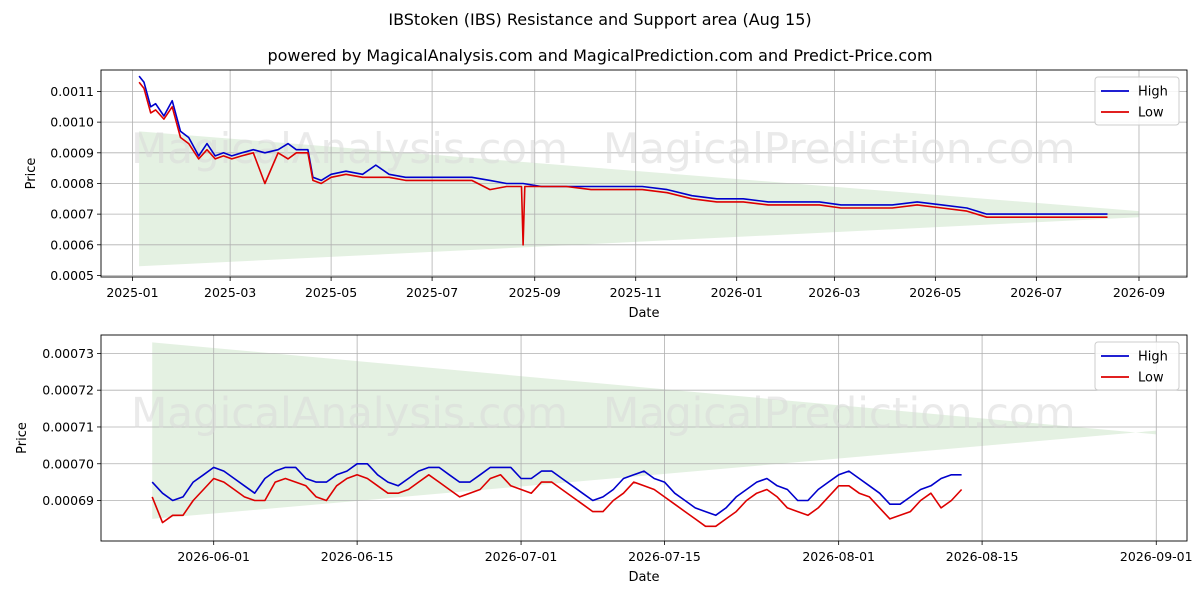 The image size is (1200, 600). I want to click on x-tick-label: 2026-08-15, so click(982, 556).